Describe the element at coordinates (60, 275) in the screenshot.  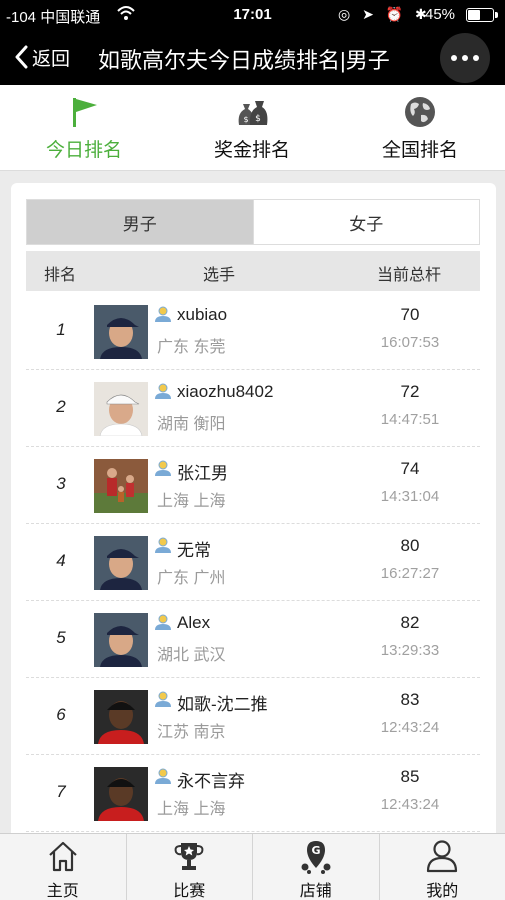
I see `header-rank: 排名` at that location.